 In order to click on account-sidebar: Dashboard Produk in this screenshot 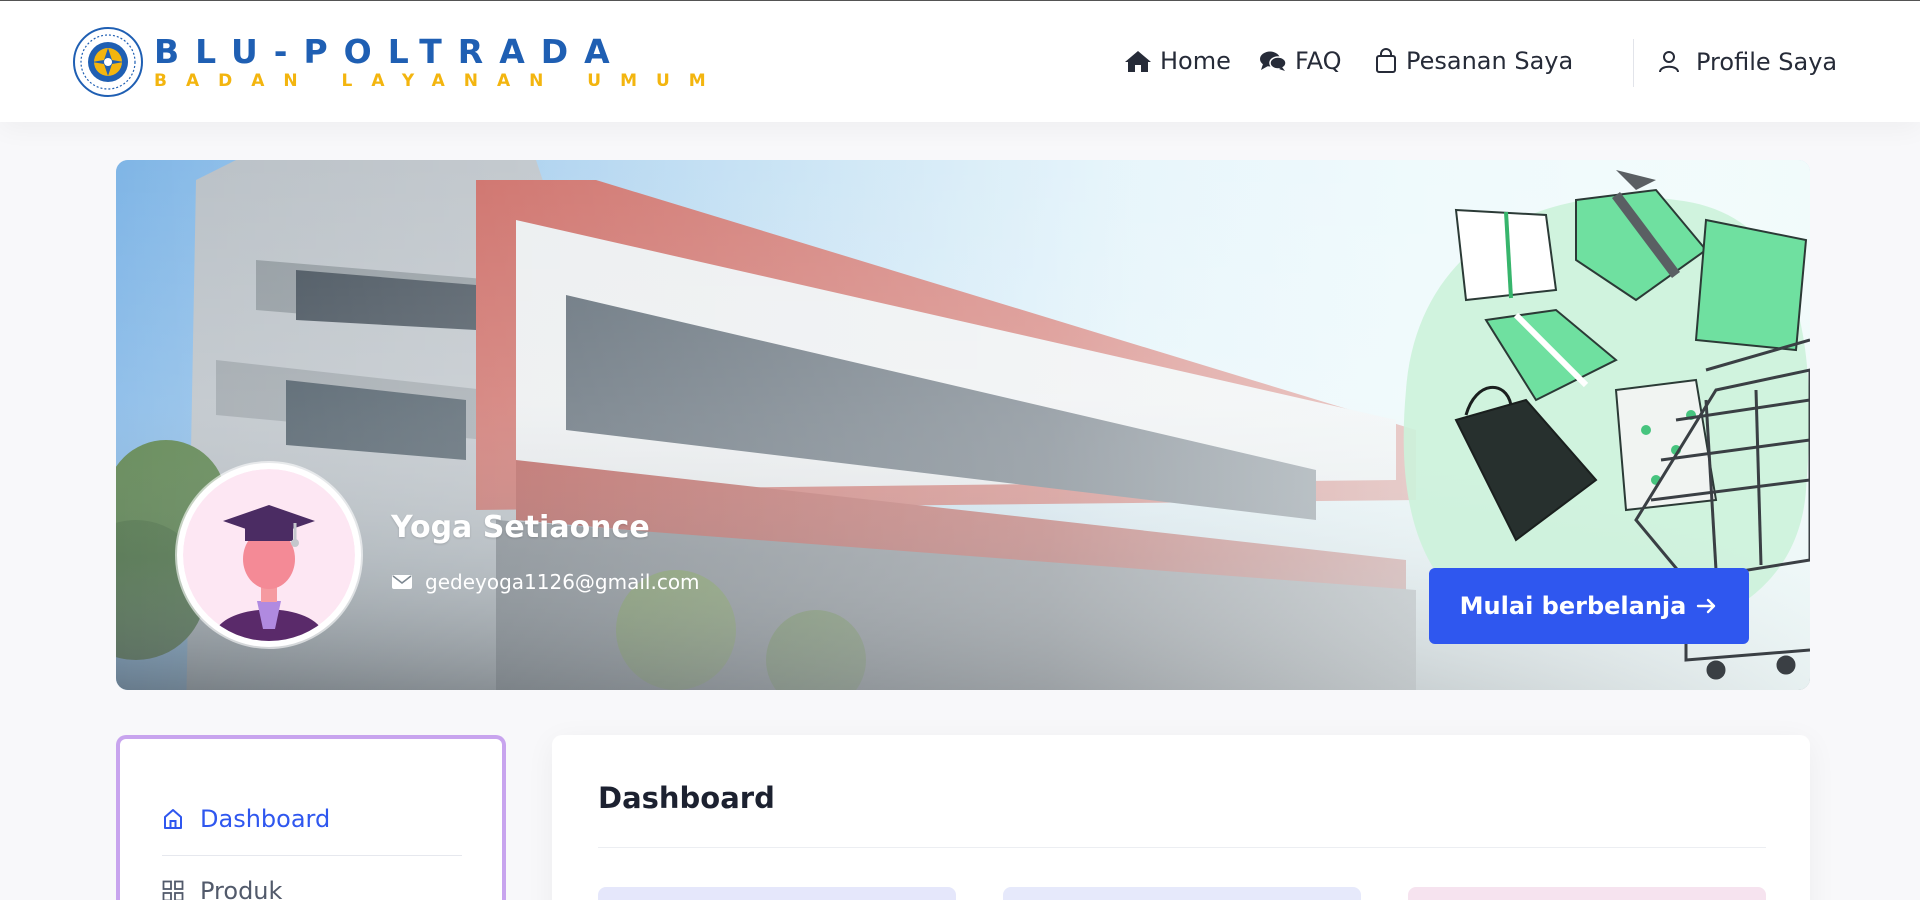, I will do `click(311, 817)`.